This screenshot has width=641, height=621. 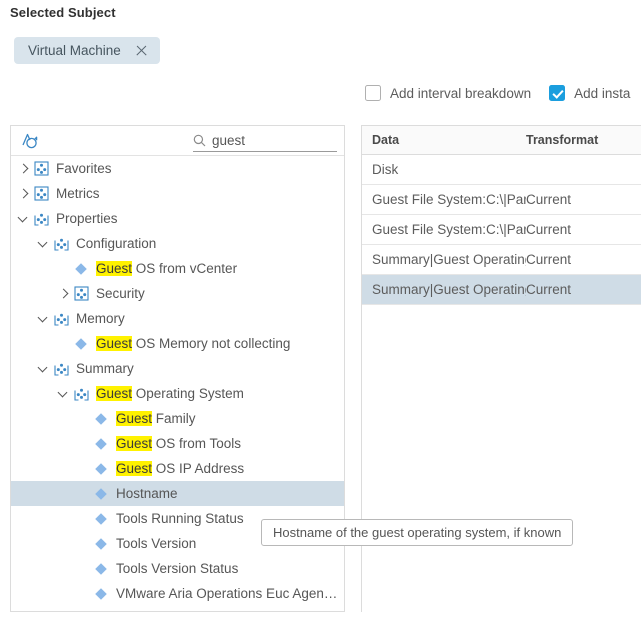 I want to click on checkbox-box, so click(x=373, y=93).